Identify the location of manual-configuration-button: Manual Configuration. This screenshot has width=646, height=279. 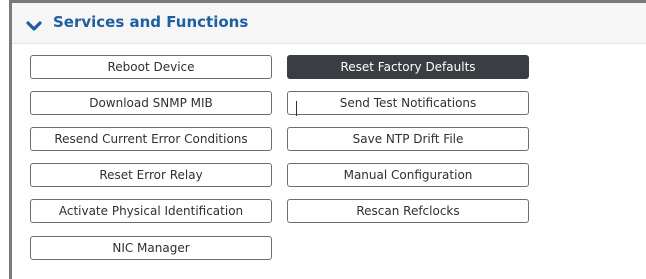
(408, 175).